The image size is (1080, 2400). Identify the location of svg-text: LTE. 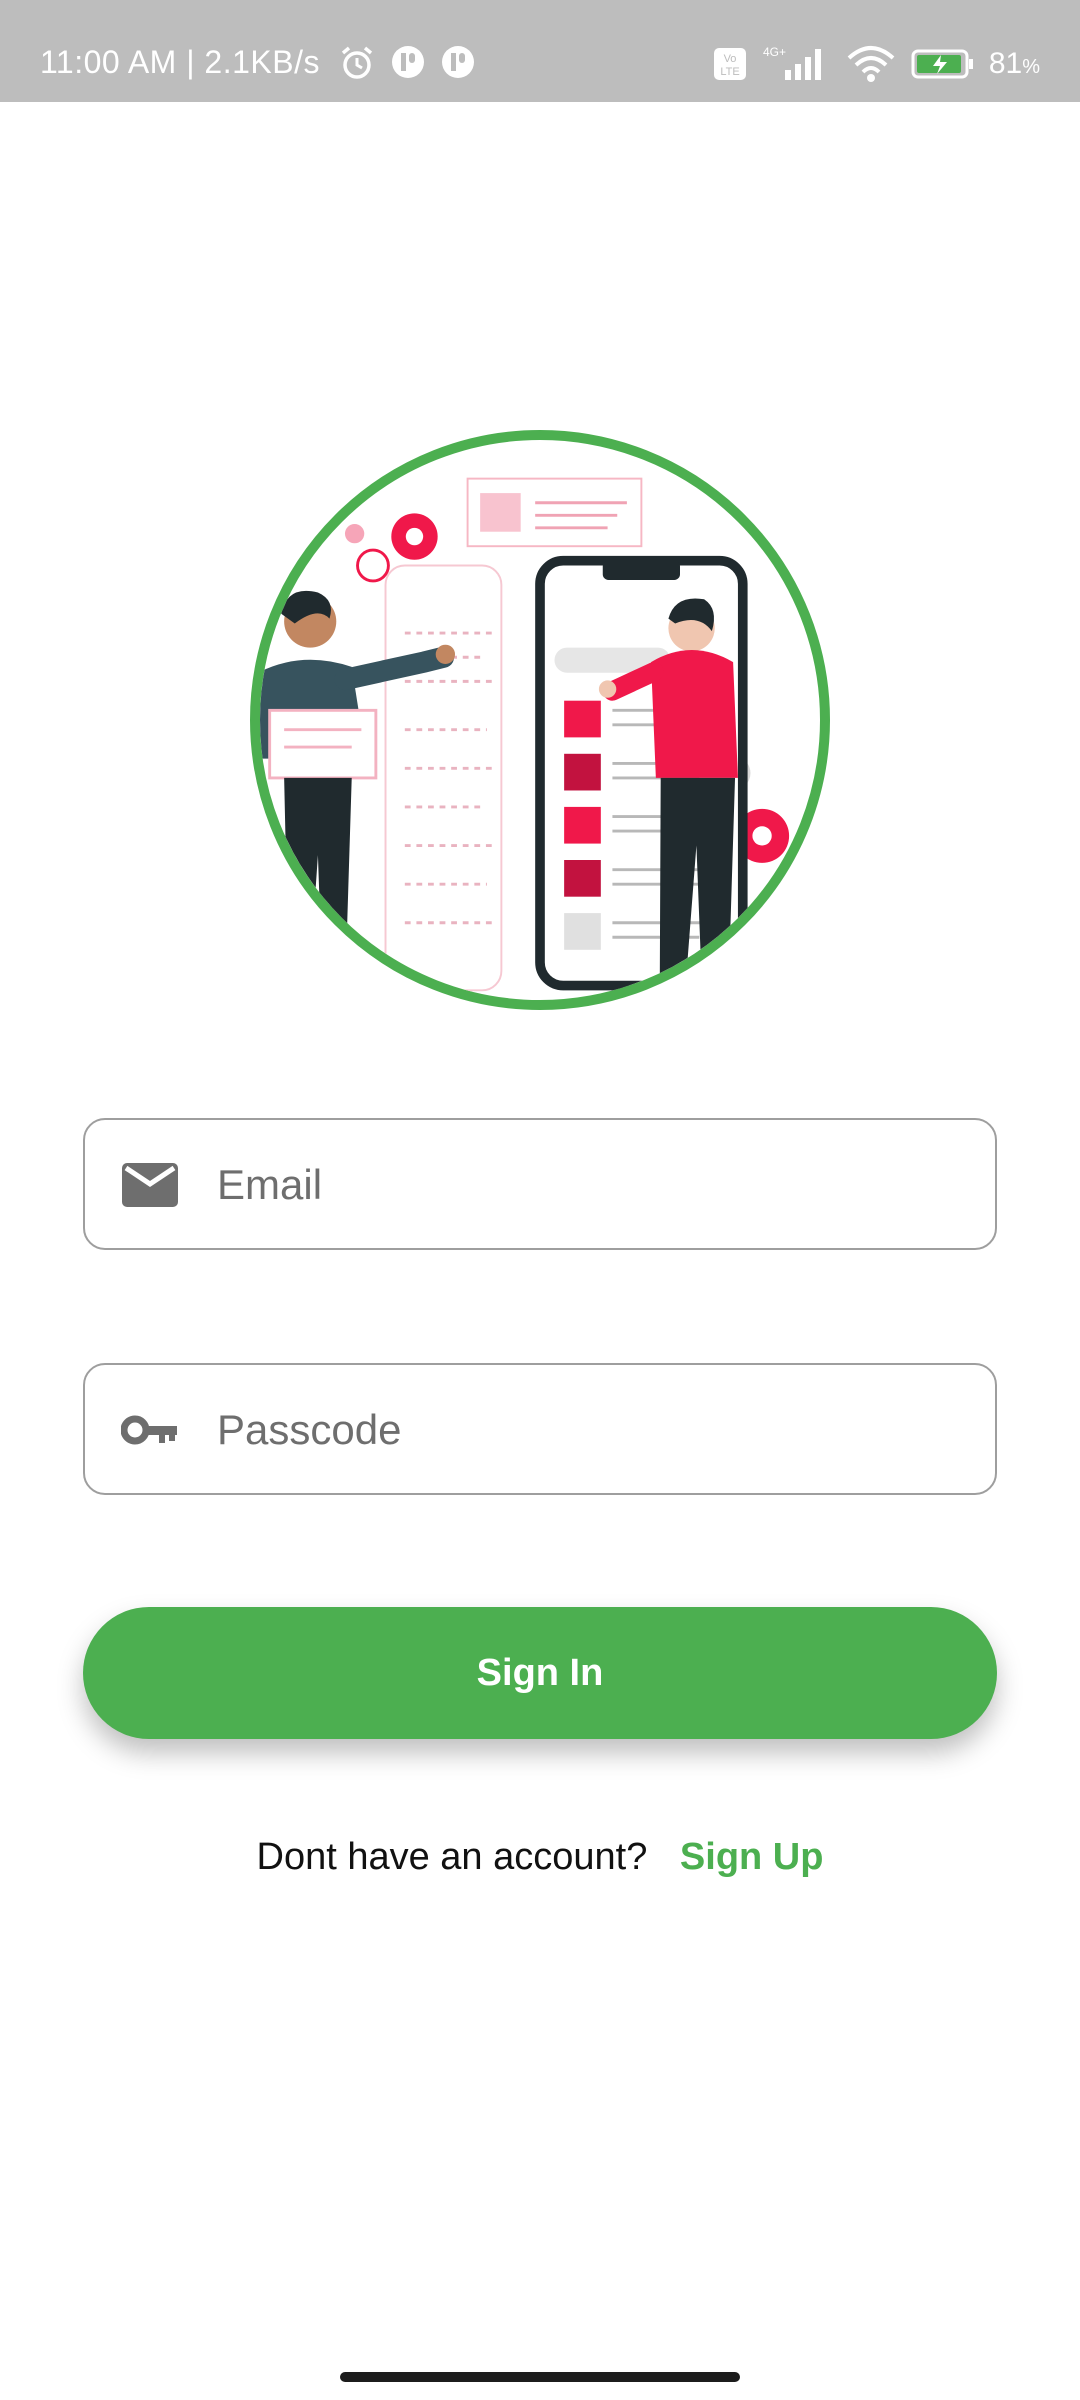
(729, 72).